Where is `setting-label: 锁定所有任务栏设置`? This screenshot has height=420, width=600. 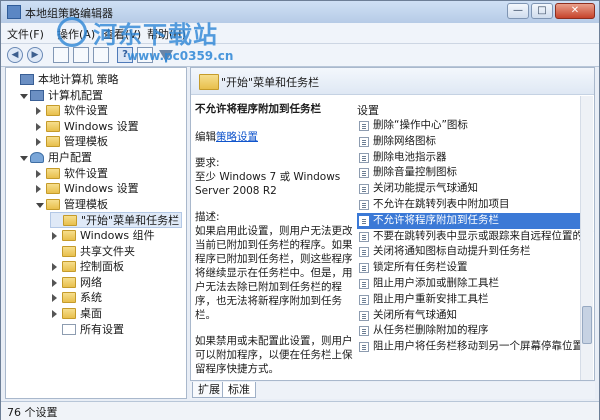 setting-label: 锁定所有任务栏设置 is located at coordinates (420, 267).